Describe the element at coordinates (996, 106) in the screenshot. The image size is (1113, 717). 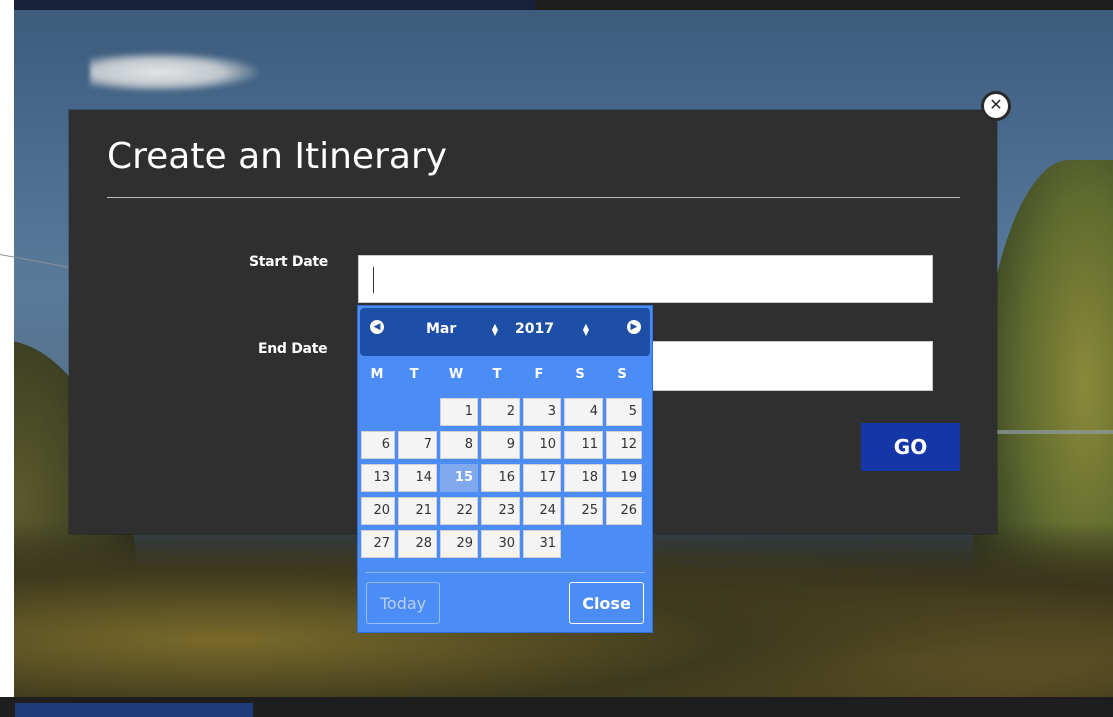
I see `close-icon: ✕` at that location.